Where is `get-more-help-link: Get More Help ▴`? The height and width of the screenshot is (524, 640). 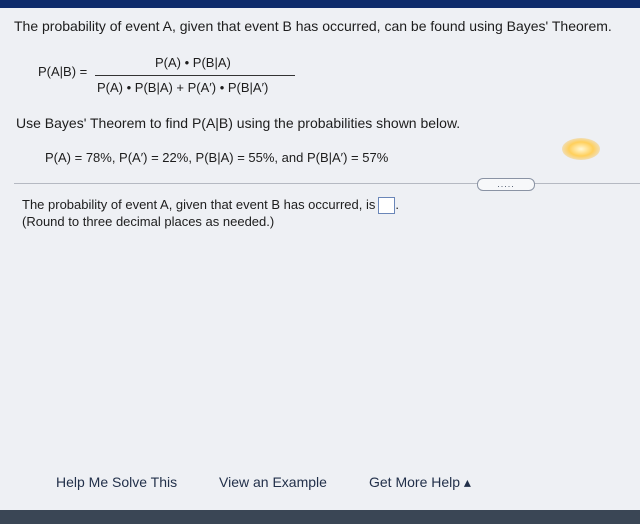 get-more-help-link: Get More Help ▴ is located at coordinates (420, 482).